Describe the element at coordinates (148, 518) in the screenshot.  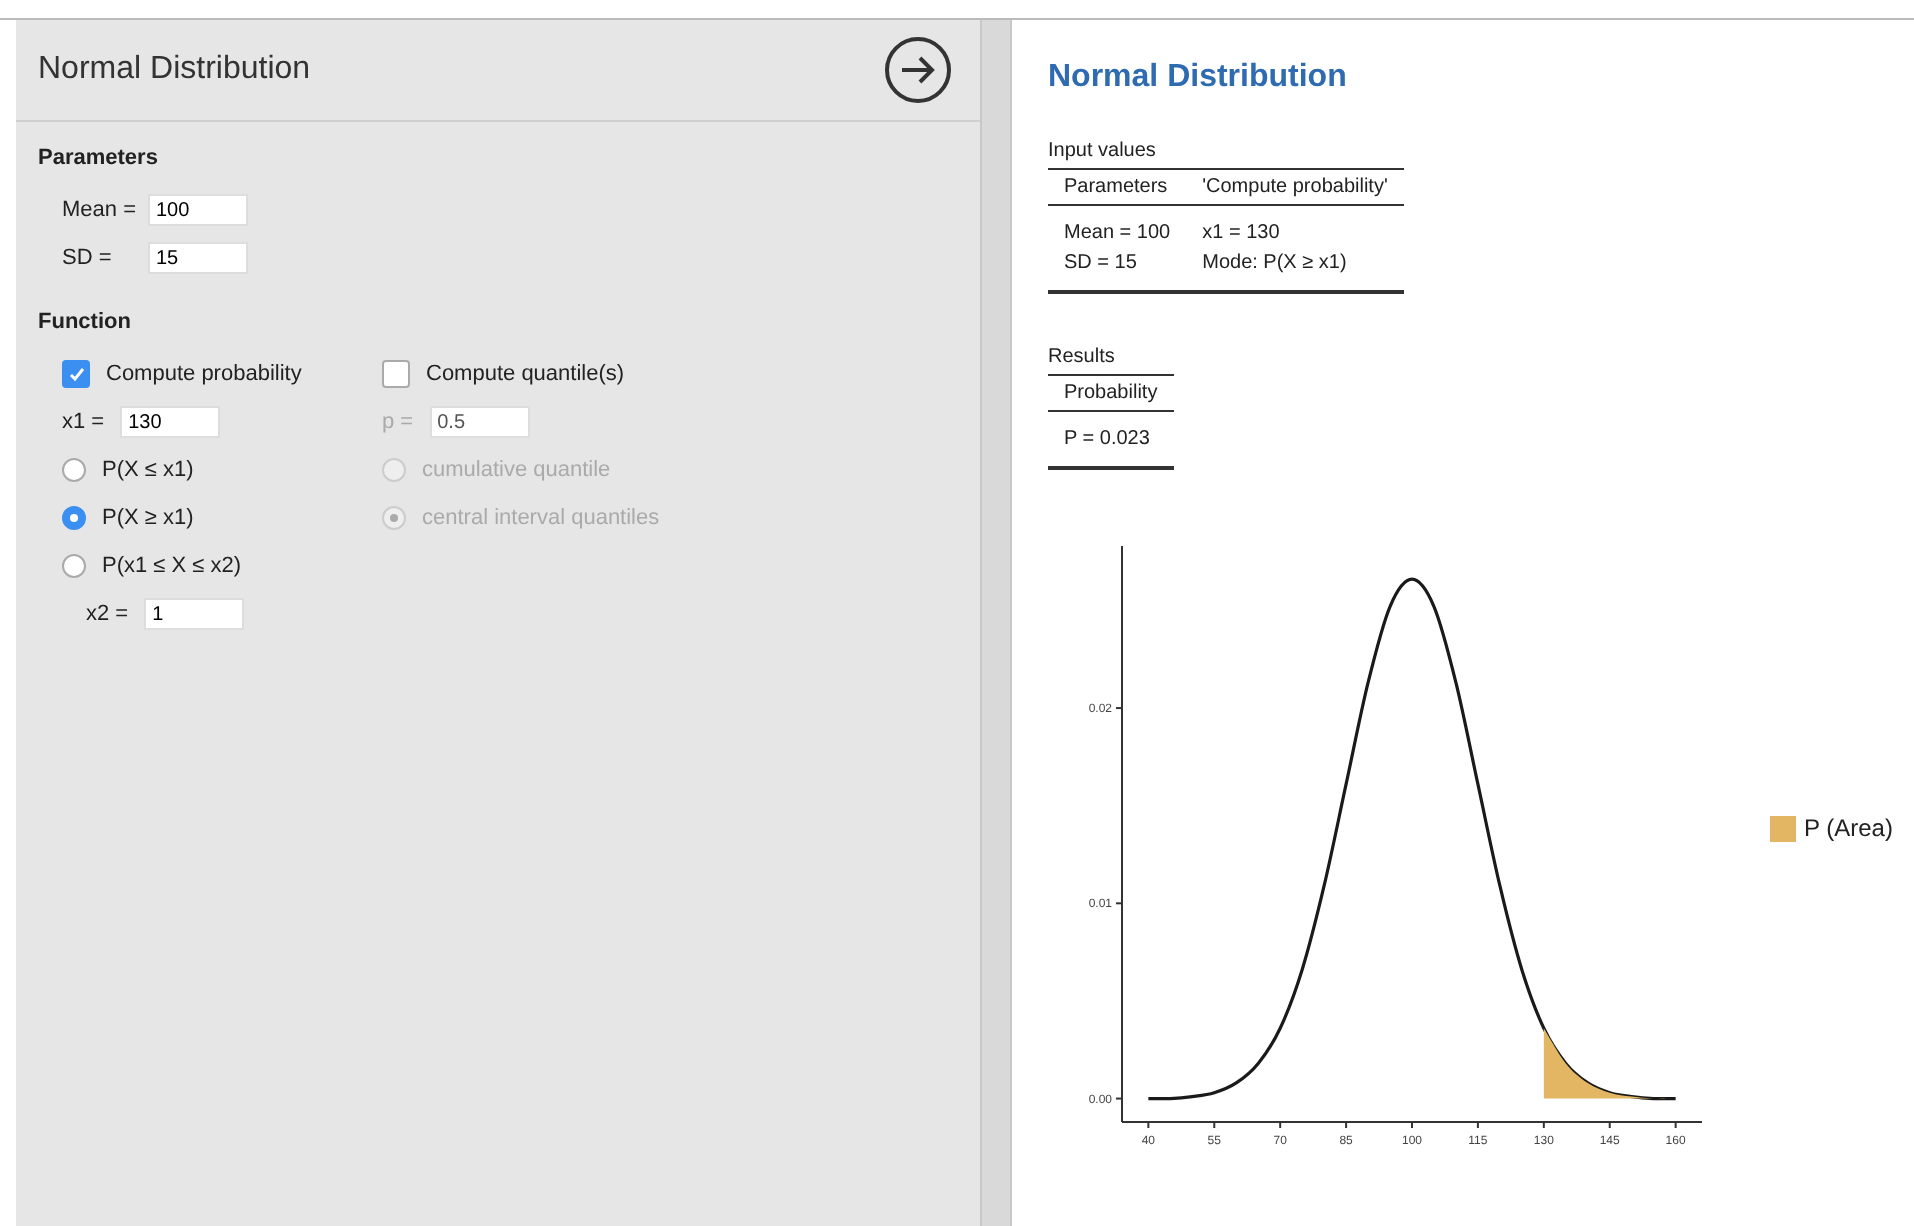
I see `radio-label: P(X ≥ x1)` at that location.